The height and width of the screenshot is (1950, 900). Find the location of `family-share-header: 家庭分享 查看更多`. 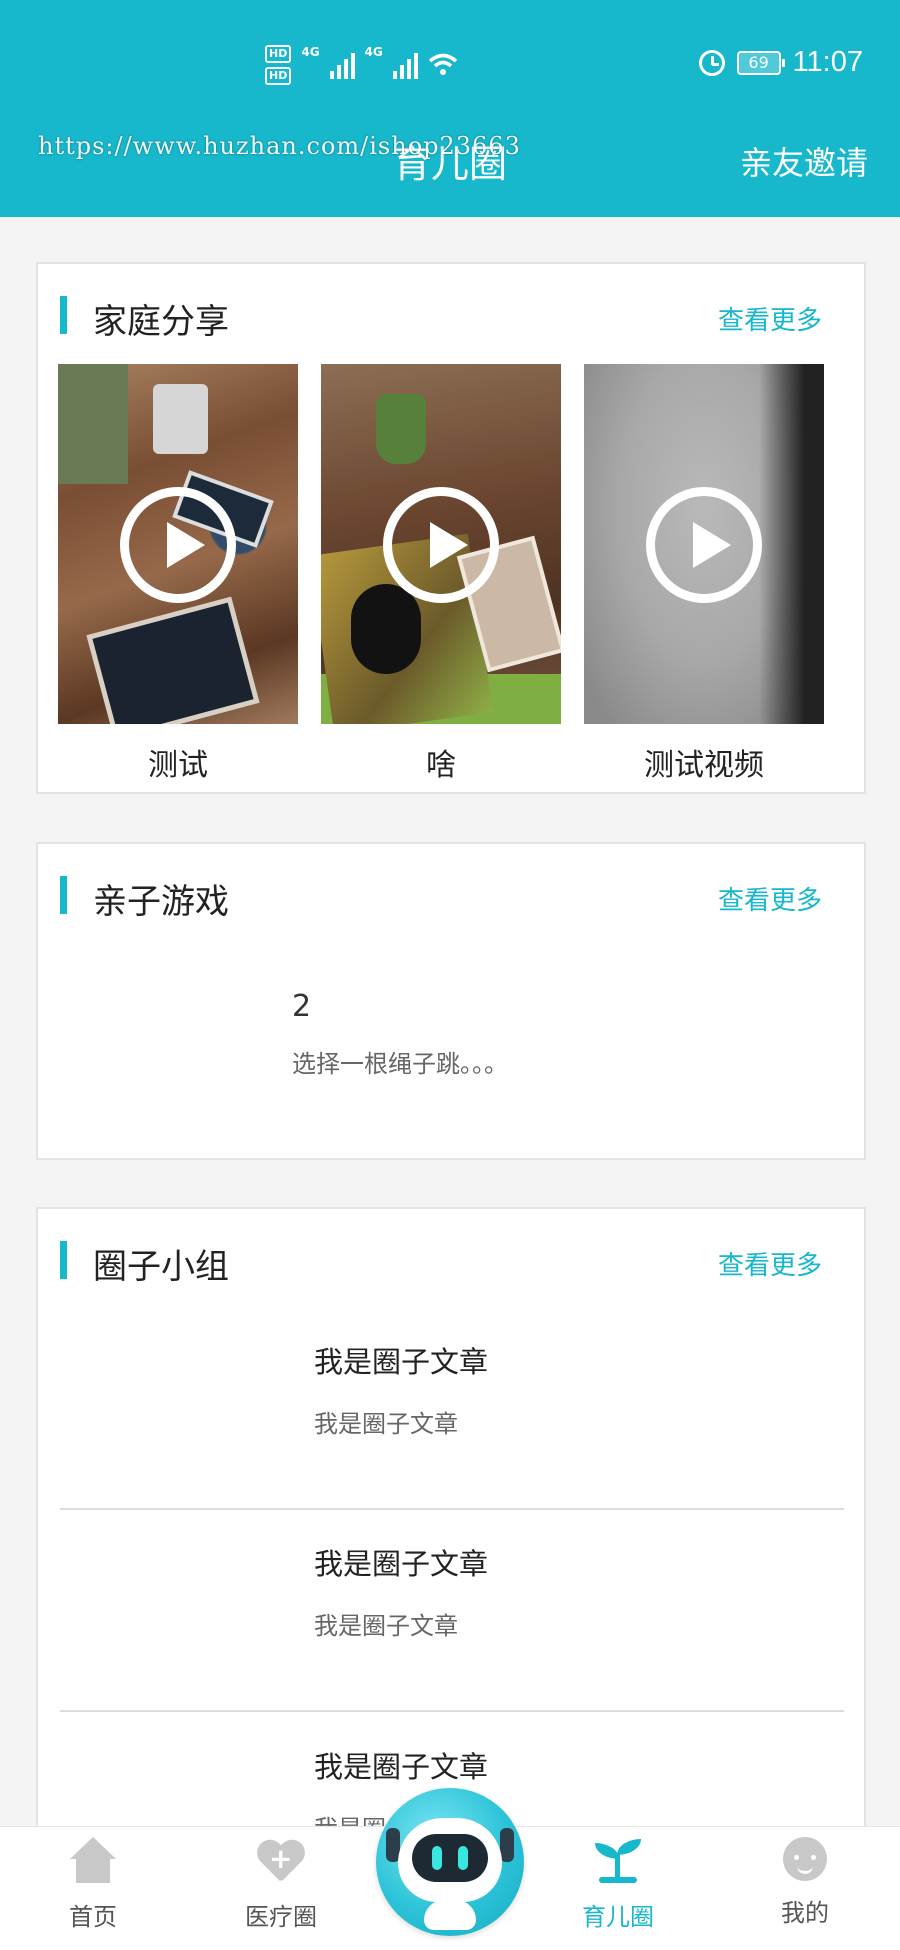

family-share-header: 家庭分享 查看更多 is located at coordinates (451, 309).